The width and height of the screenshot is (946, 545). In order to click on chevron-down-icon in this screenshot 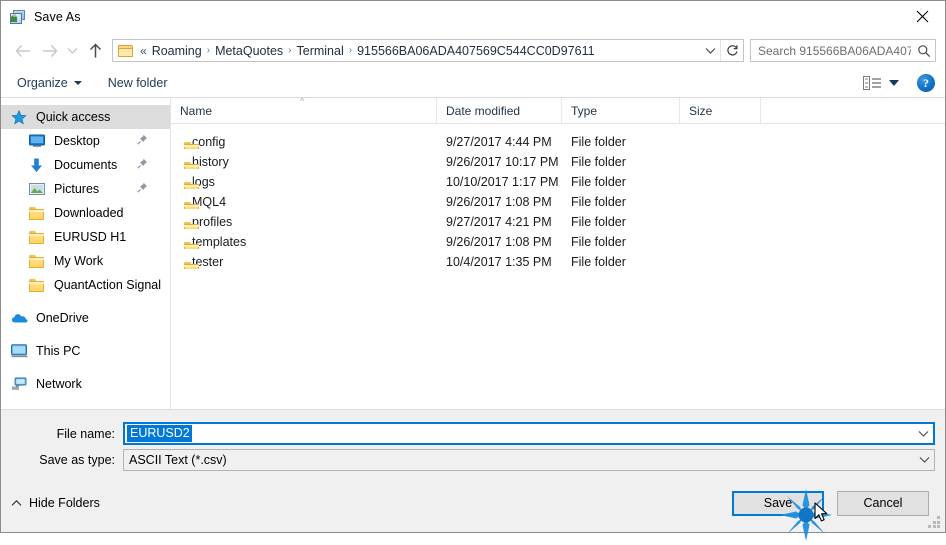, I will do `click(923, 433)`.